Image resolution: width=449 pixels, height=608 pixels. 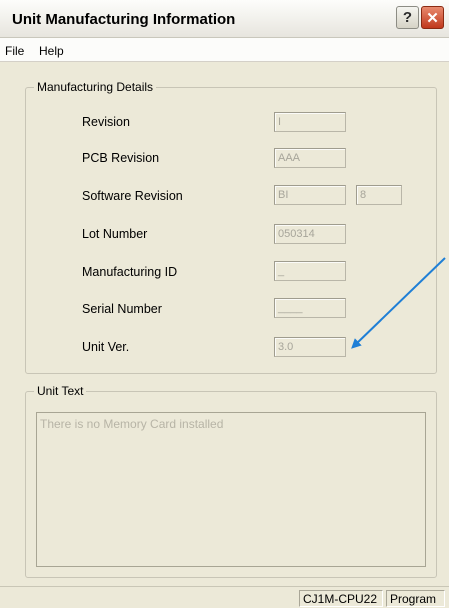 What do you see at coordinates (132, 196) in the screenshot?
I see `label-software-revision: Software Revision` at bounding box center [132, 196].